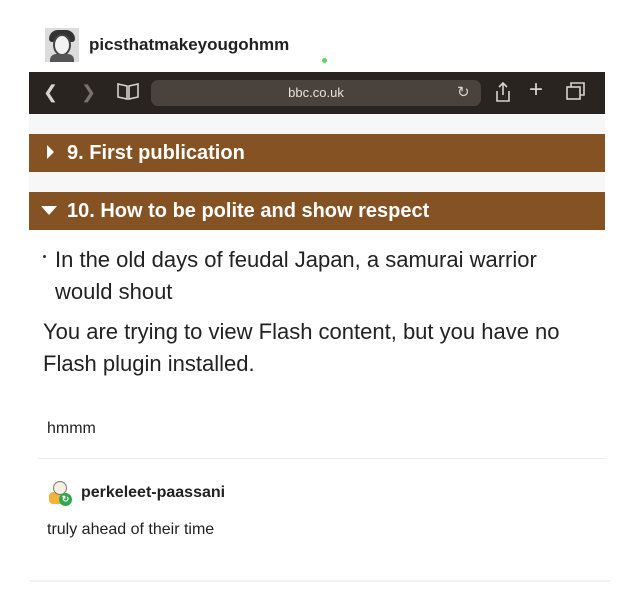  I want to click on section-10-title: 10. How to be polite and show respect, so click(248, 211).